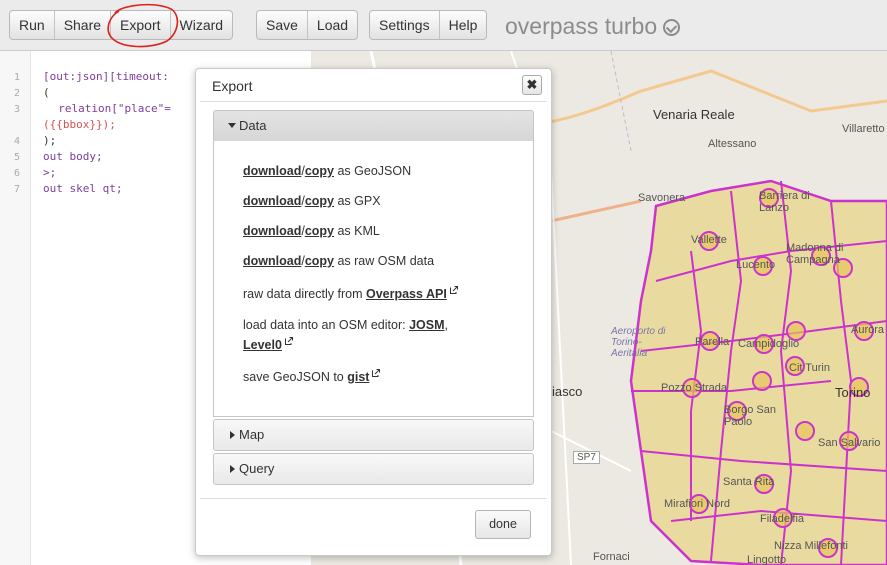 The image size is (887, 565). I want to click on dialog-title: Export, so click(232, 86).